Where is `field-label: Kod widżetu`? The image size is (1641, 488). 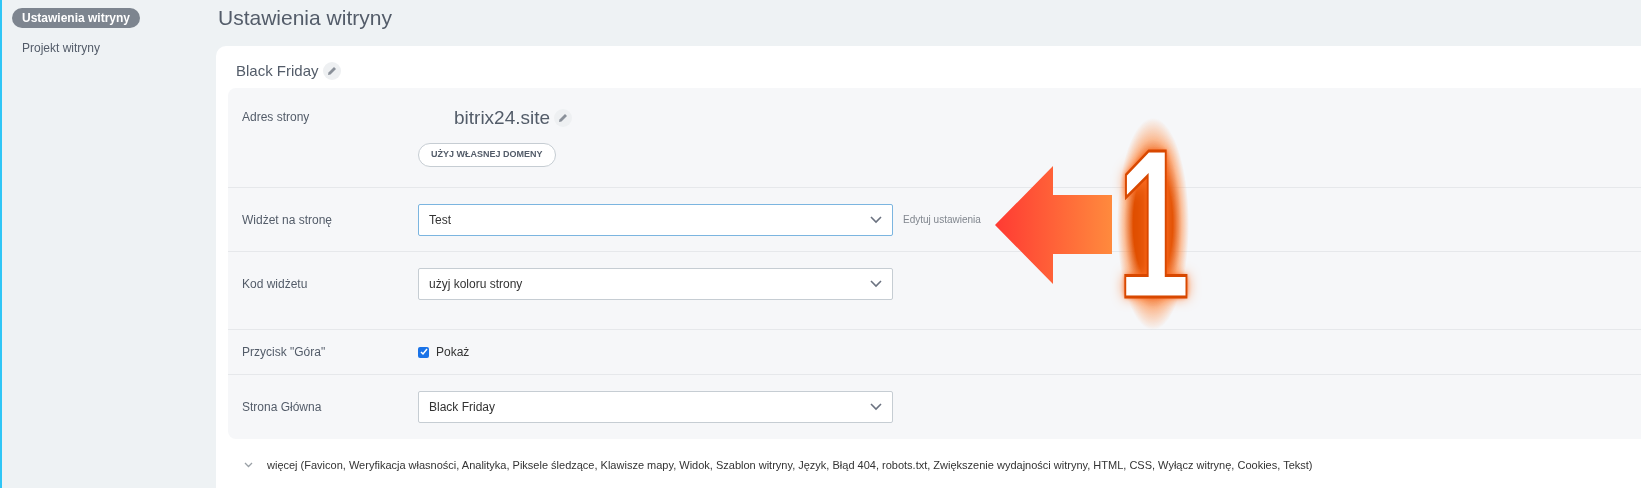
field-label: Kod widżetu is located at coordinates (275, 284).